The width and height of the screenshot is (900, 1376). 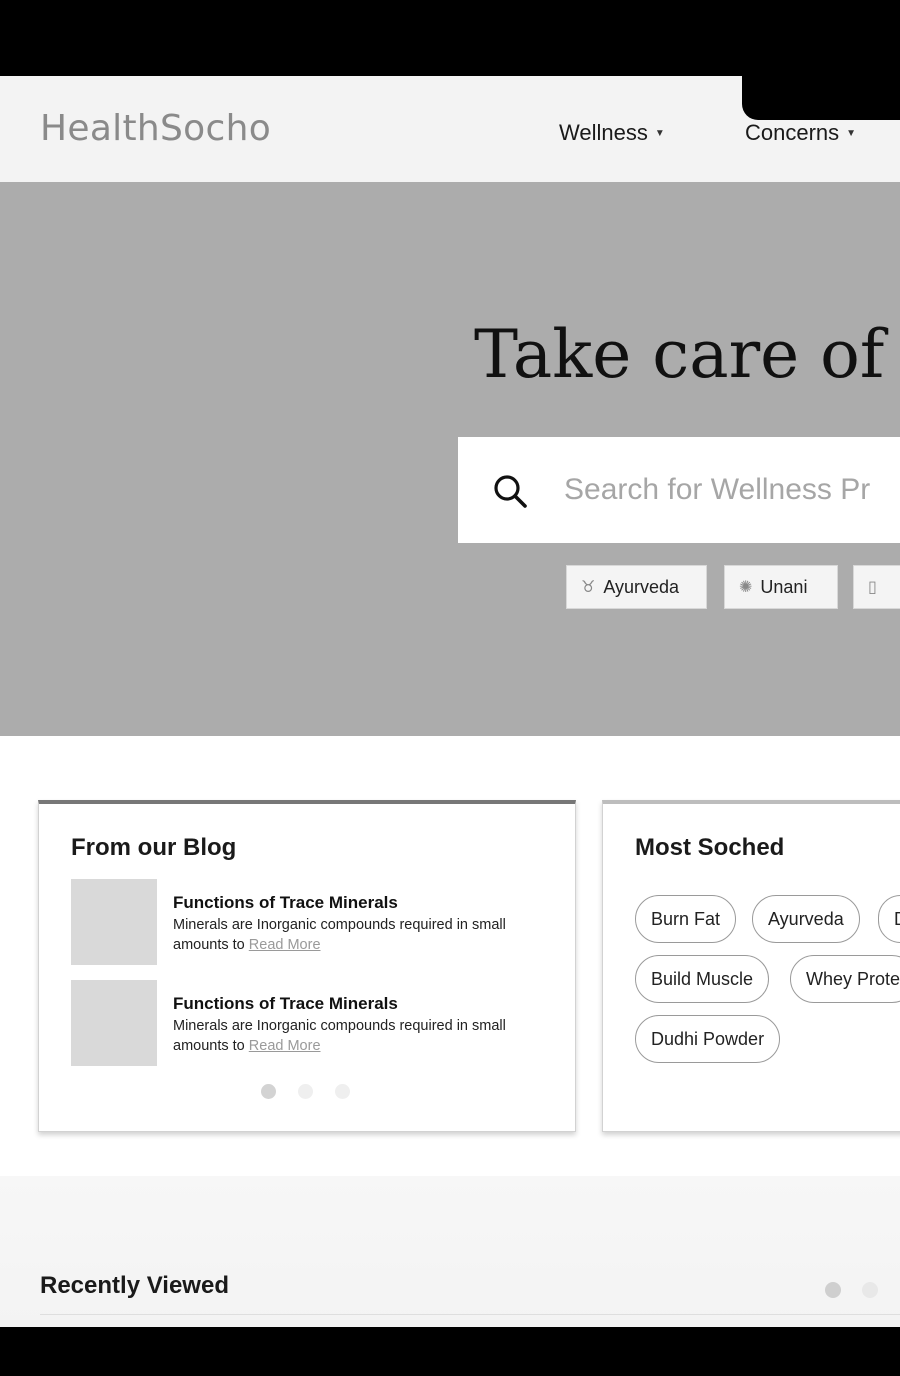 What do you see at coordinates (134, 1285) in the screenshot?
I see `recently-viewed-title: Recently Viewed` at bounding box center [134, 1285].